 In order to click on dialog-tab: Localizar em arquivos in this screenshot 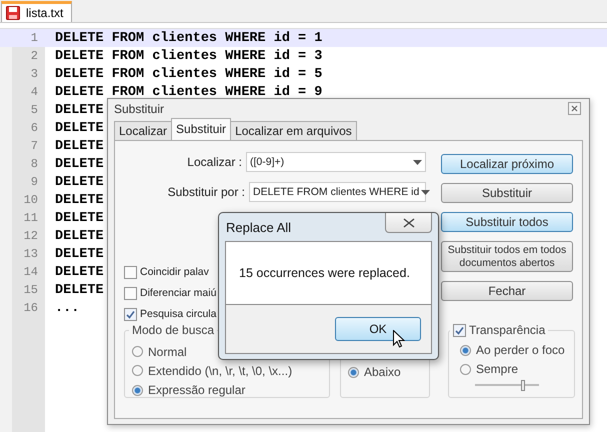, I will do `click(293, 130)`.